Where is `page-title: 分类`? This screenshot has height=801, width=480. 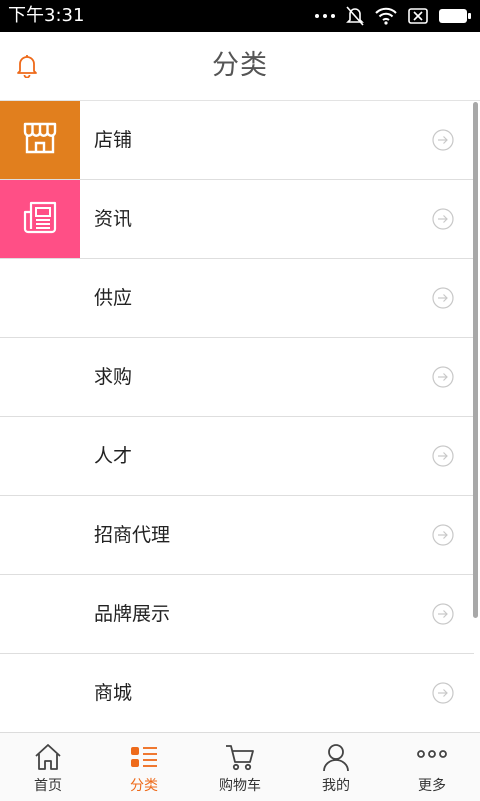
page-title: 分类 is located at coordinates (240, 65).